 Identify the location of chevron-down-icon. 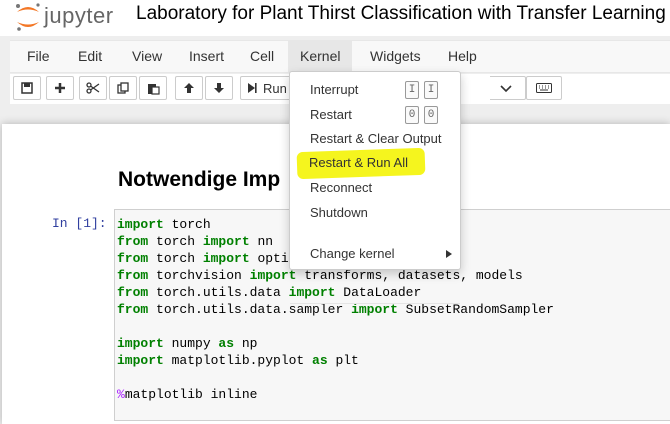
(506, 89).